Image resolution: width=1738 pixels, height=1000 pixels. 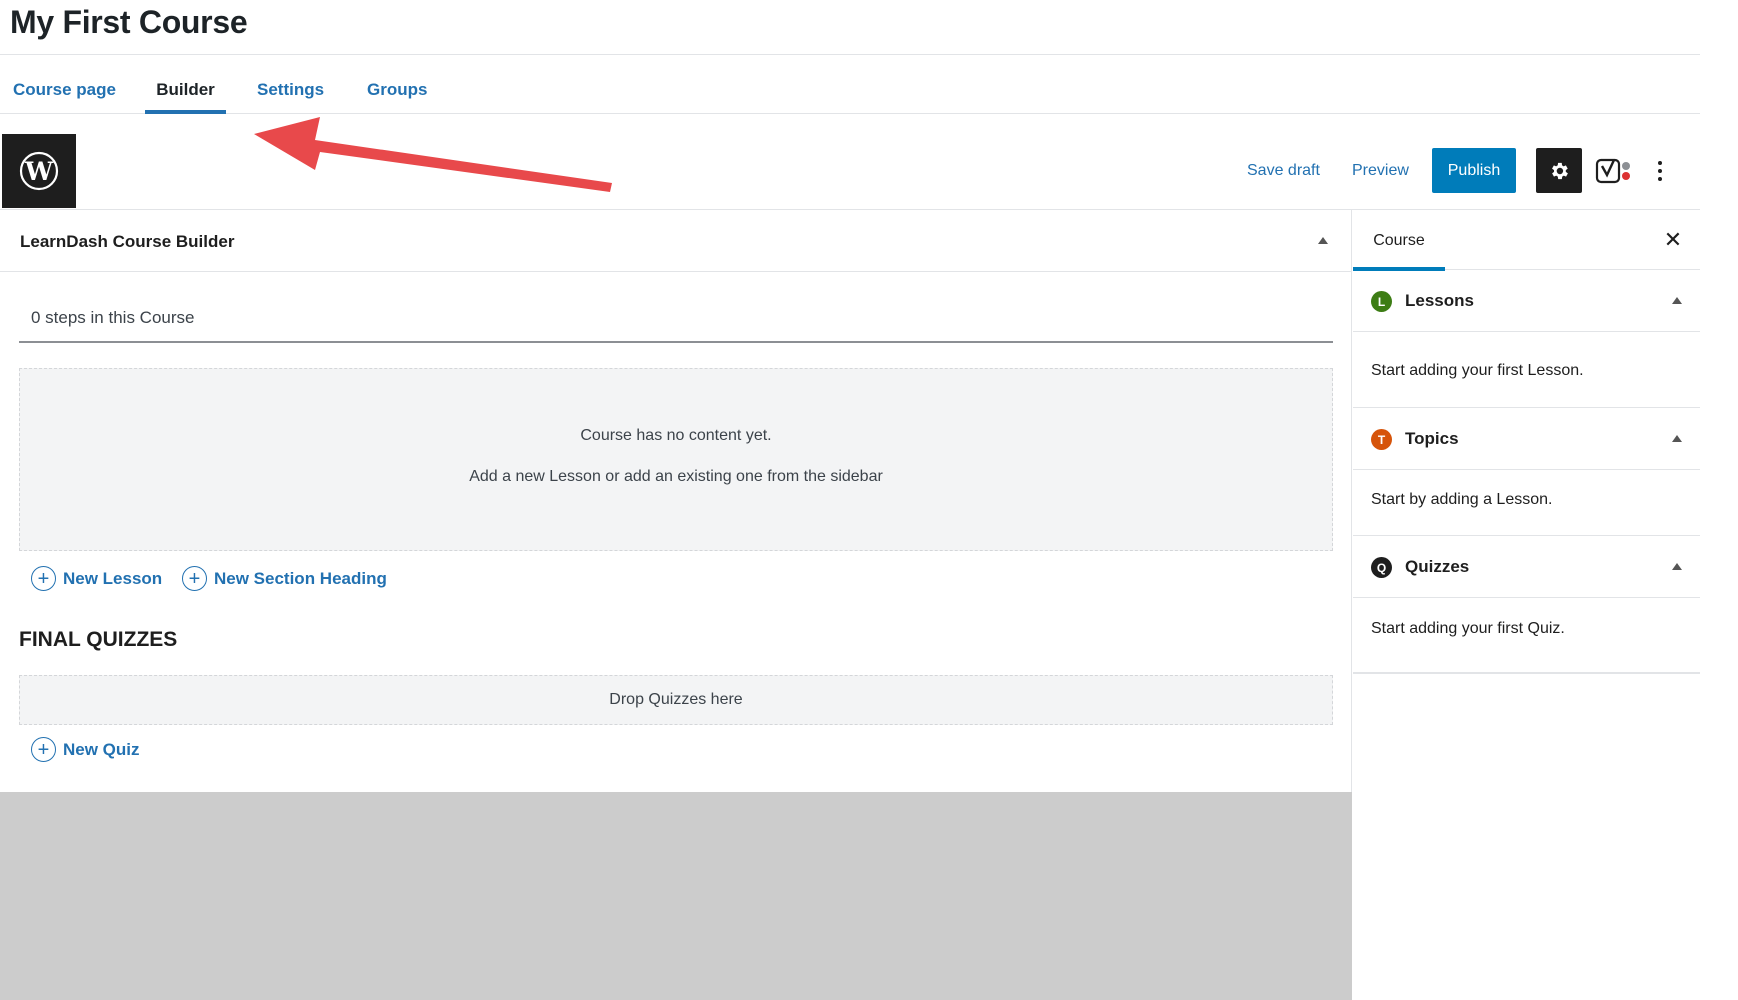 I want to click on wordpress-logo-icon: W, so click(x=39, y=171).